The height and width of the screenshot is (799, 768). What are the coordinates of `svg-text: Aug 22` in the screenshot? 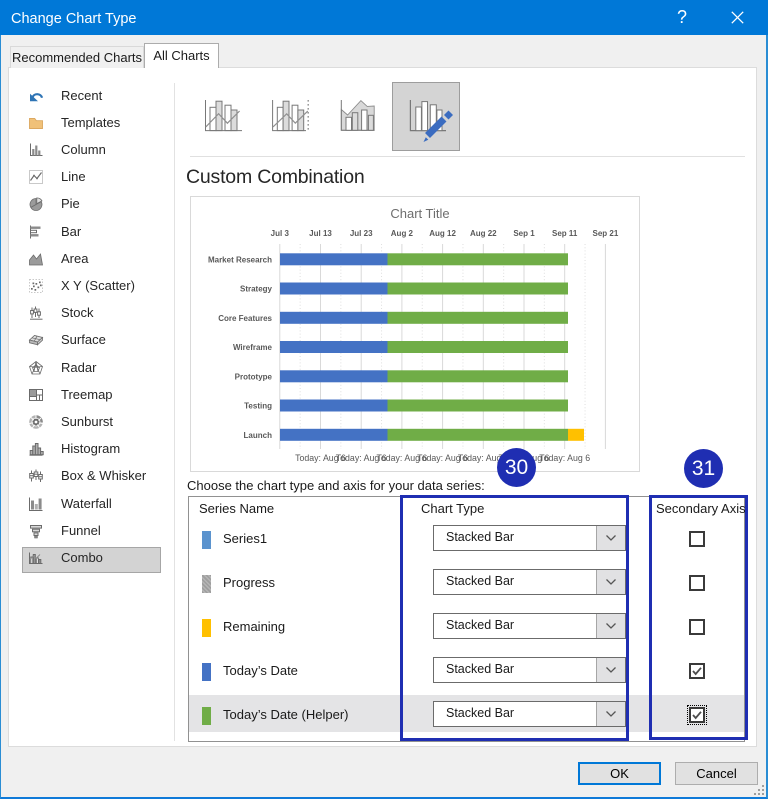 It's located at (483, 233).